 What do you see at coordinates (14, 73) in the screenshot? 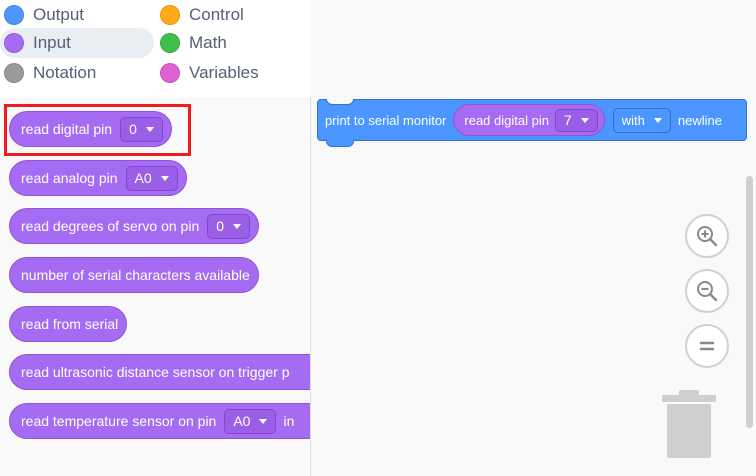
I see `notation-color-dot` at bounding box center [14, 73].